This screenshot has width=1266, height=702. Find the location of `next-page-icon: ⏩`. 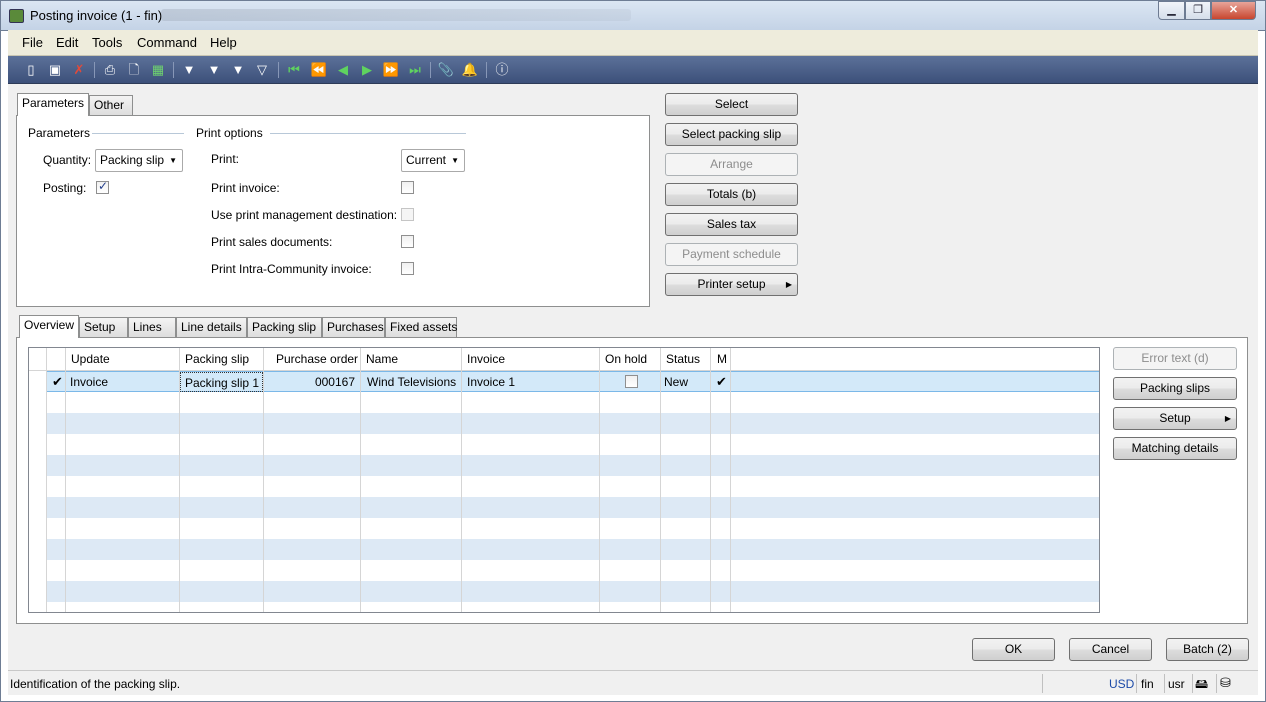

next-page-icon: ⏩ is located at coordinates (391, 69).